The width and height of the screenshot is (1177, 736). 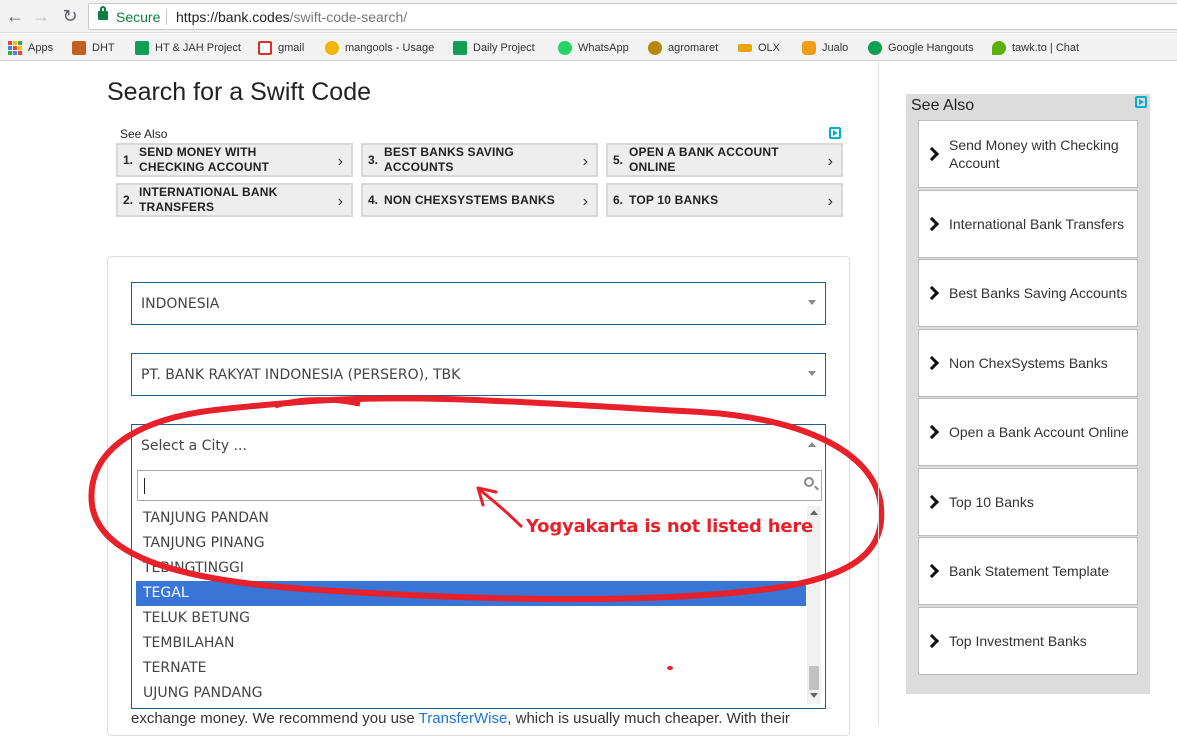 I want to click on transferwise-link: TransferWise, so click(x=463, y=718).